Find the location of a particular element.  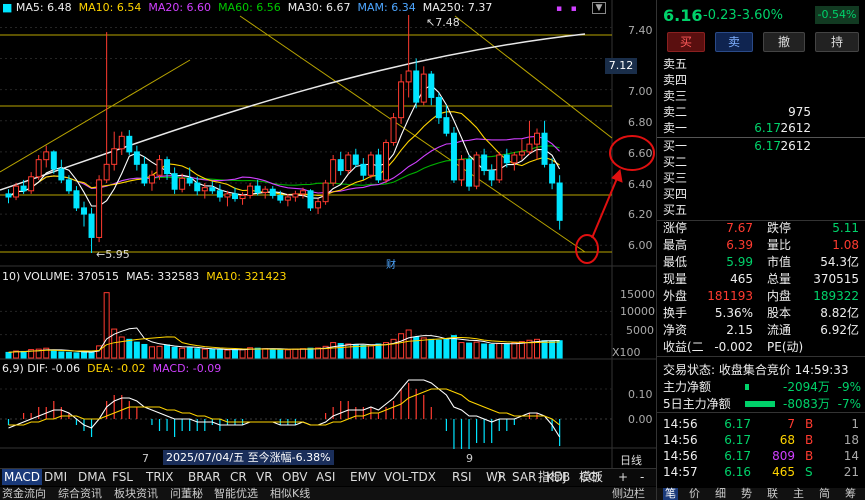

tick-row: 14:56 6.17 809 B 14 is located at coordinates (761, 456).